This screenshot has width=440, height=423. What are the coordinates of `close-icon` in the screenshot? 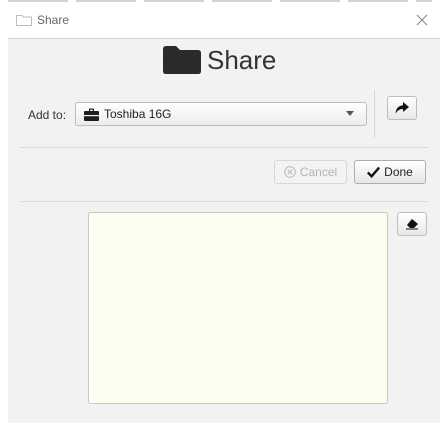 It's located at (422, 20).